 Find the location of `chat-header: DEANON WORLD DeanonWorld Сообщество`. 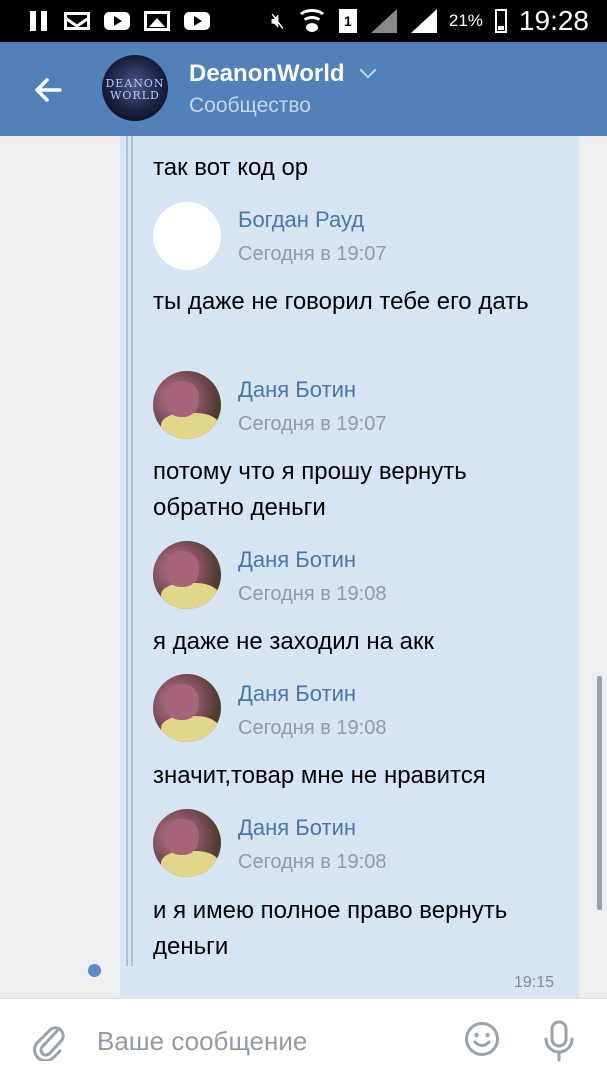

chat-header: DEANON WORLD DeanonWorld Сообщество is located at coordinates (303, 89).